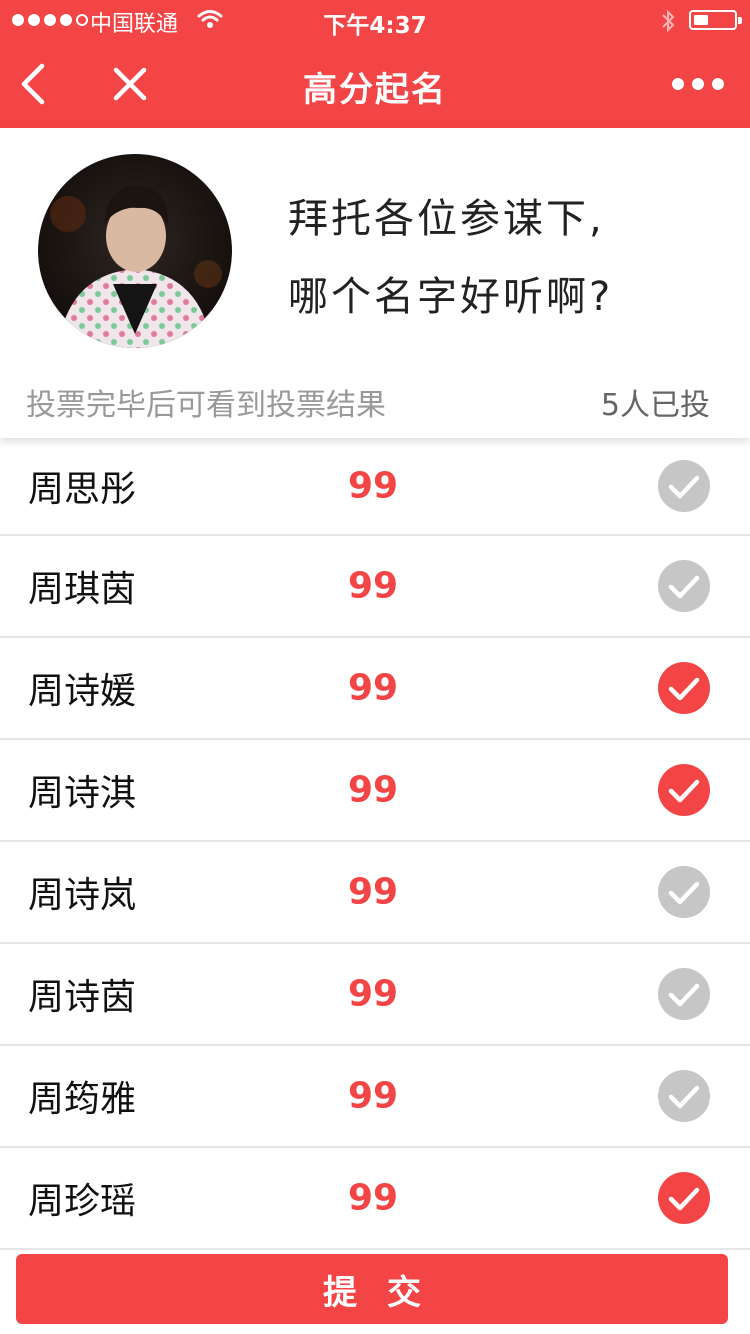 The height and width of the screenshot is (1334, 750). What do you see at coordinates (508, 258) in the screenshot?
I see `poll-question: 拜托各位参谋下, 哪个名字好听啊?` at bounding box center [508, 258].